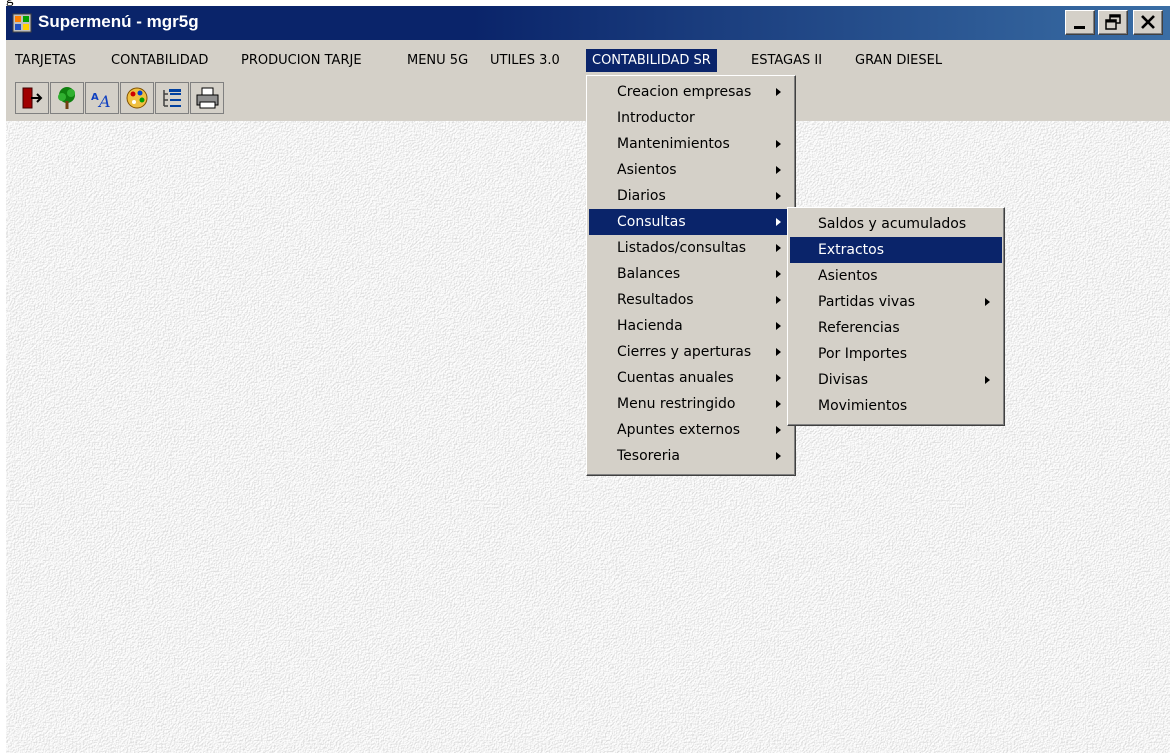 This screenshot has width=1170, height=753. Describe the element at coordinates (896, 276) in the screenshot. I see `menu-item-asientos-consulta: Asientos` at that location.